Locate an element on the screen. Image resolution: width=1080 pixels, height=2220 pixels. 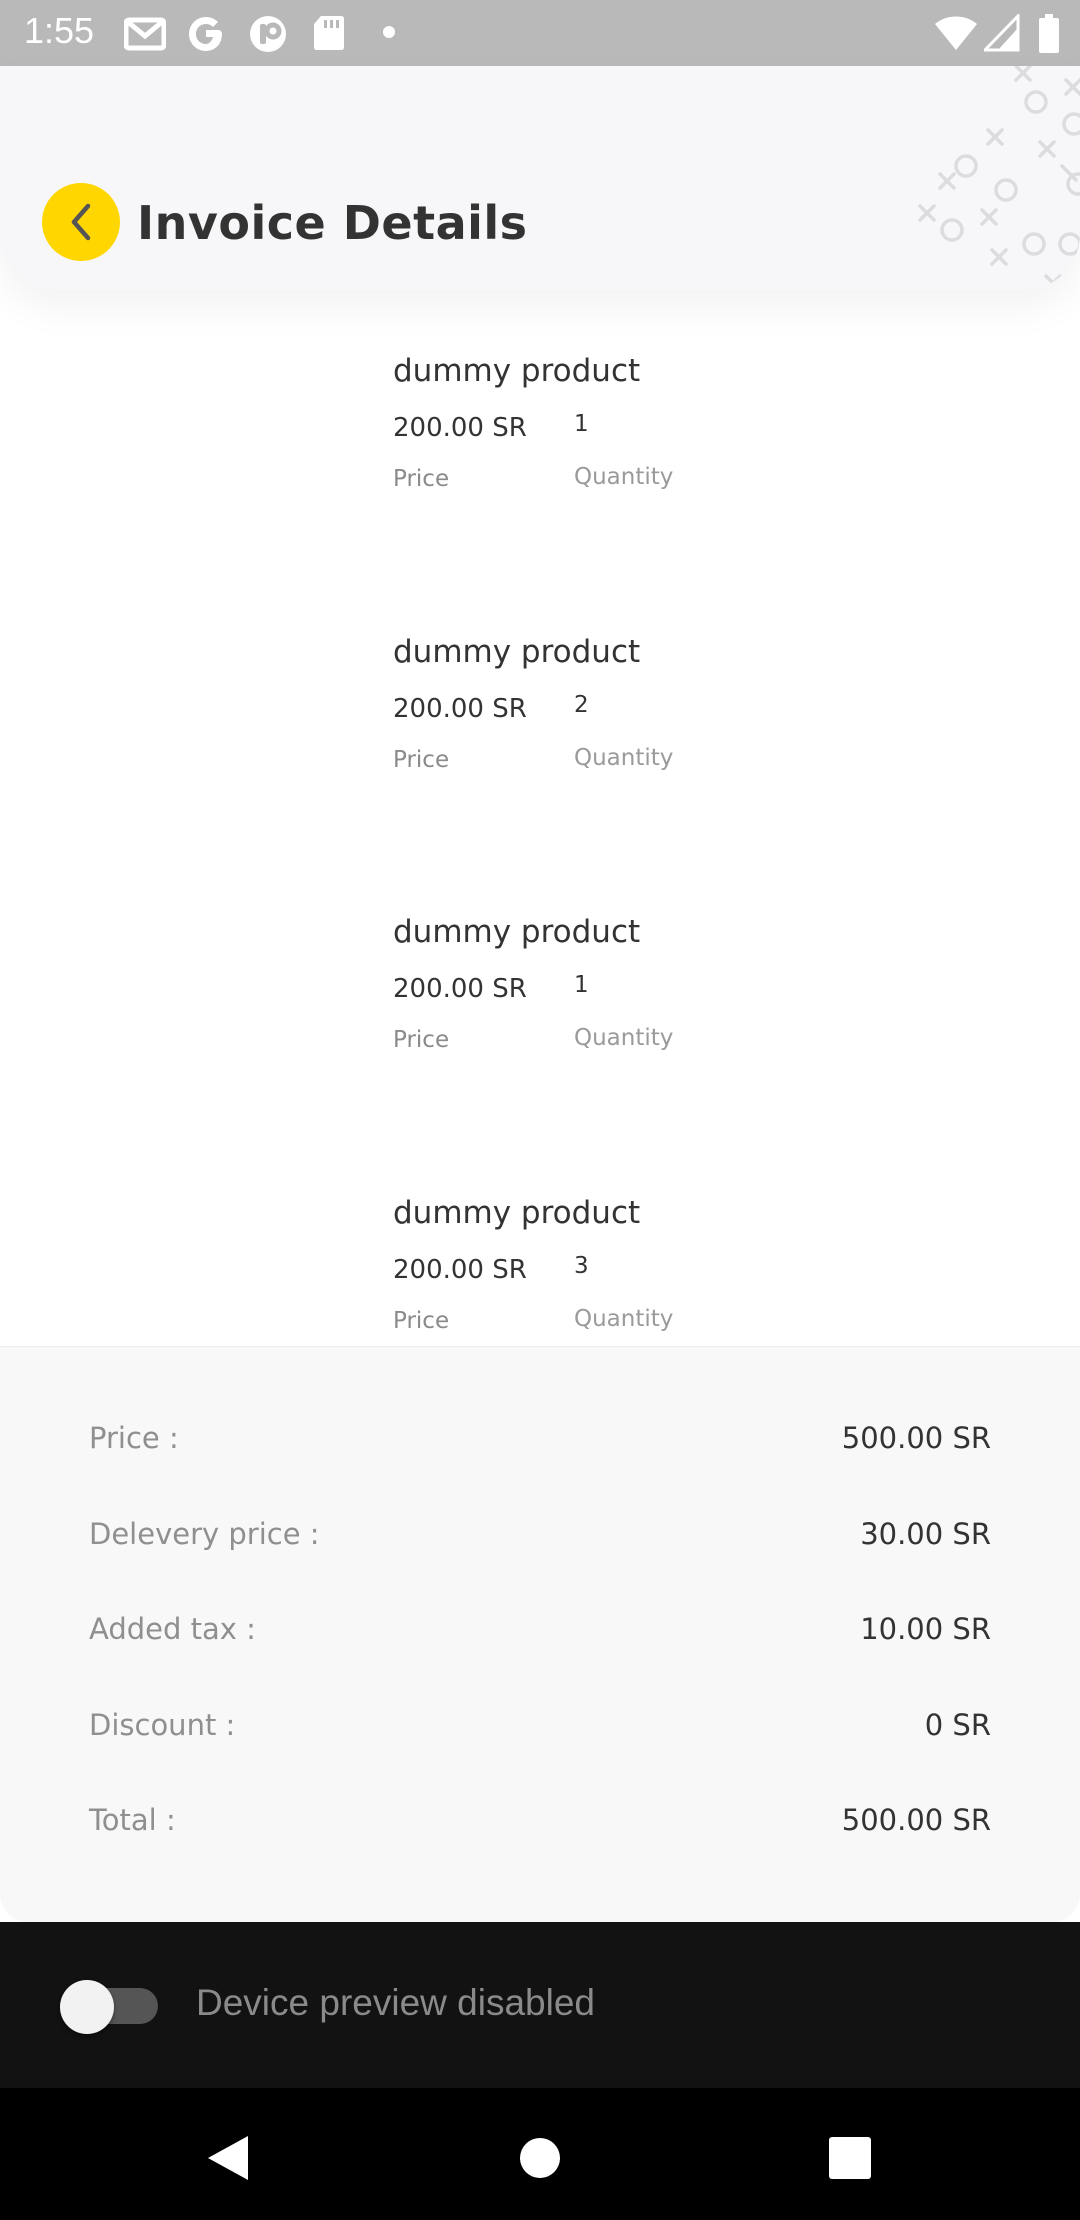
device-preview-bar: Device preview disabled is located at coordinates (540, 2005).